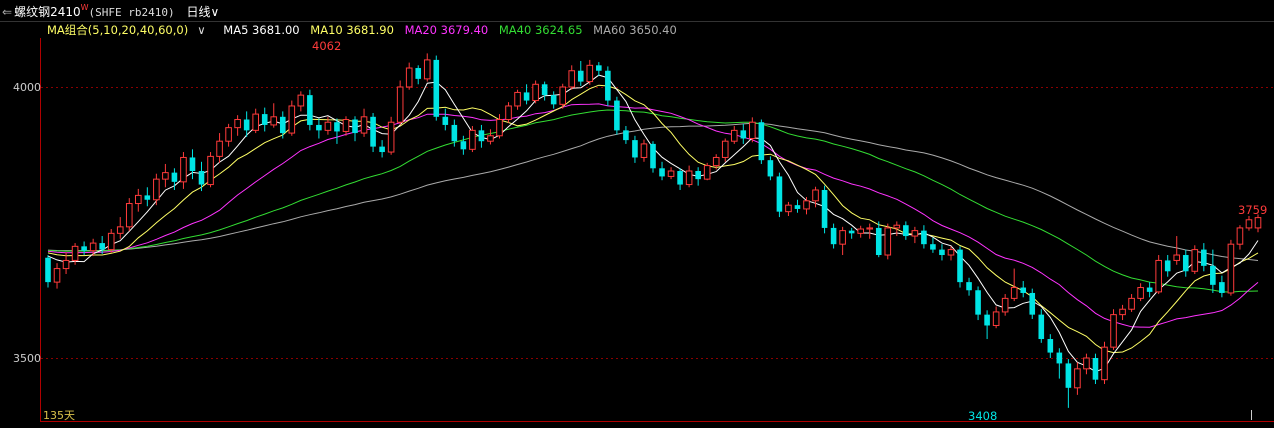  What do you see at coordinates (84, 7) in the screenshot?
I see `symbol-badge: W` at bounding box center [84, 7].